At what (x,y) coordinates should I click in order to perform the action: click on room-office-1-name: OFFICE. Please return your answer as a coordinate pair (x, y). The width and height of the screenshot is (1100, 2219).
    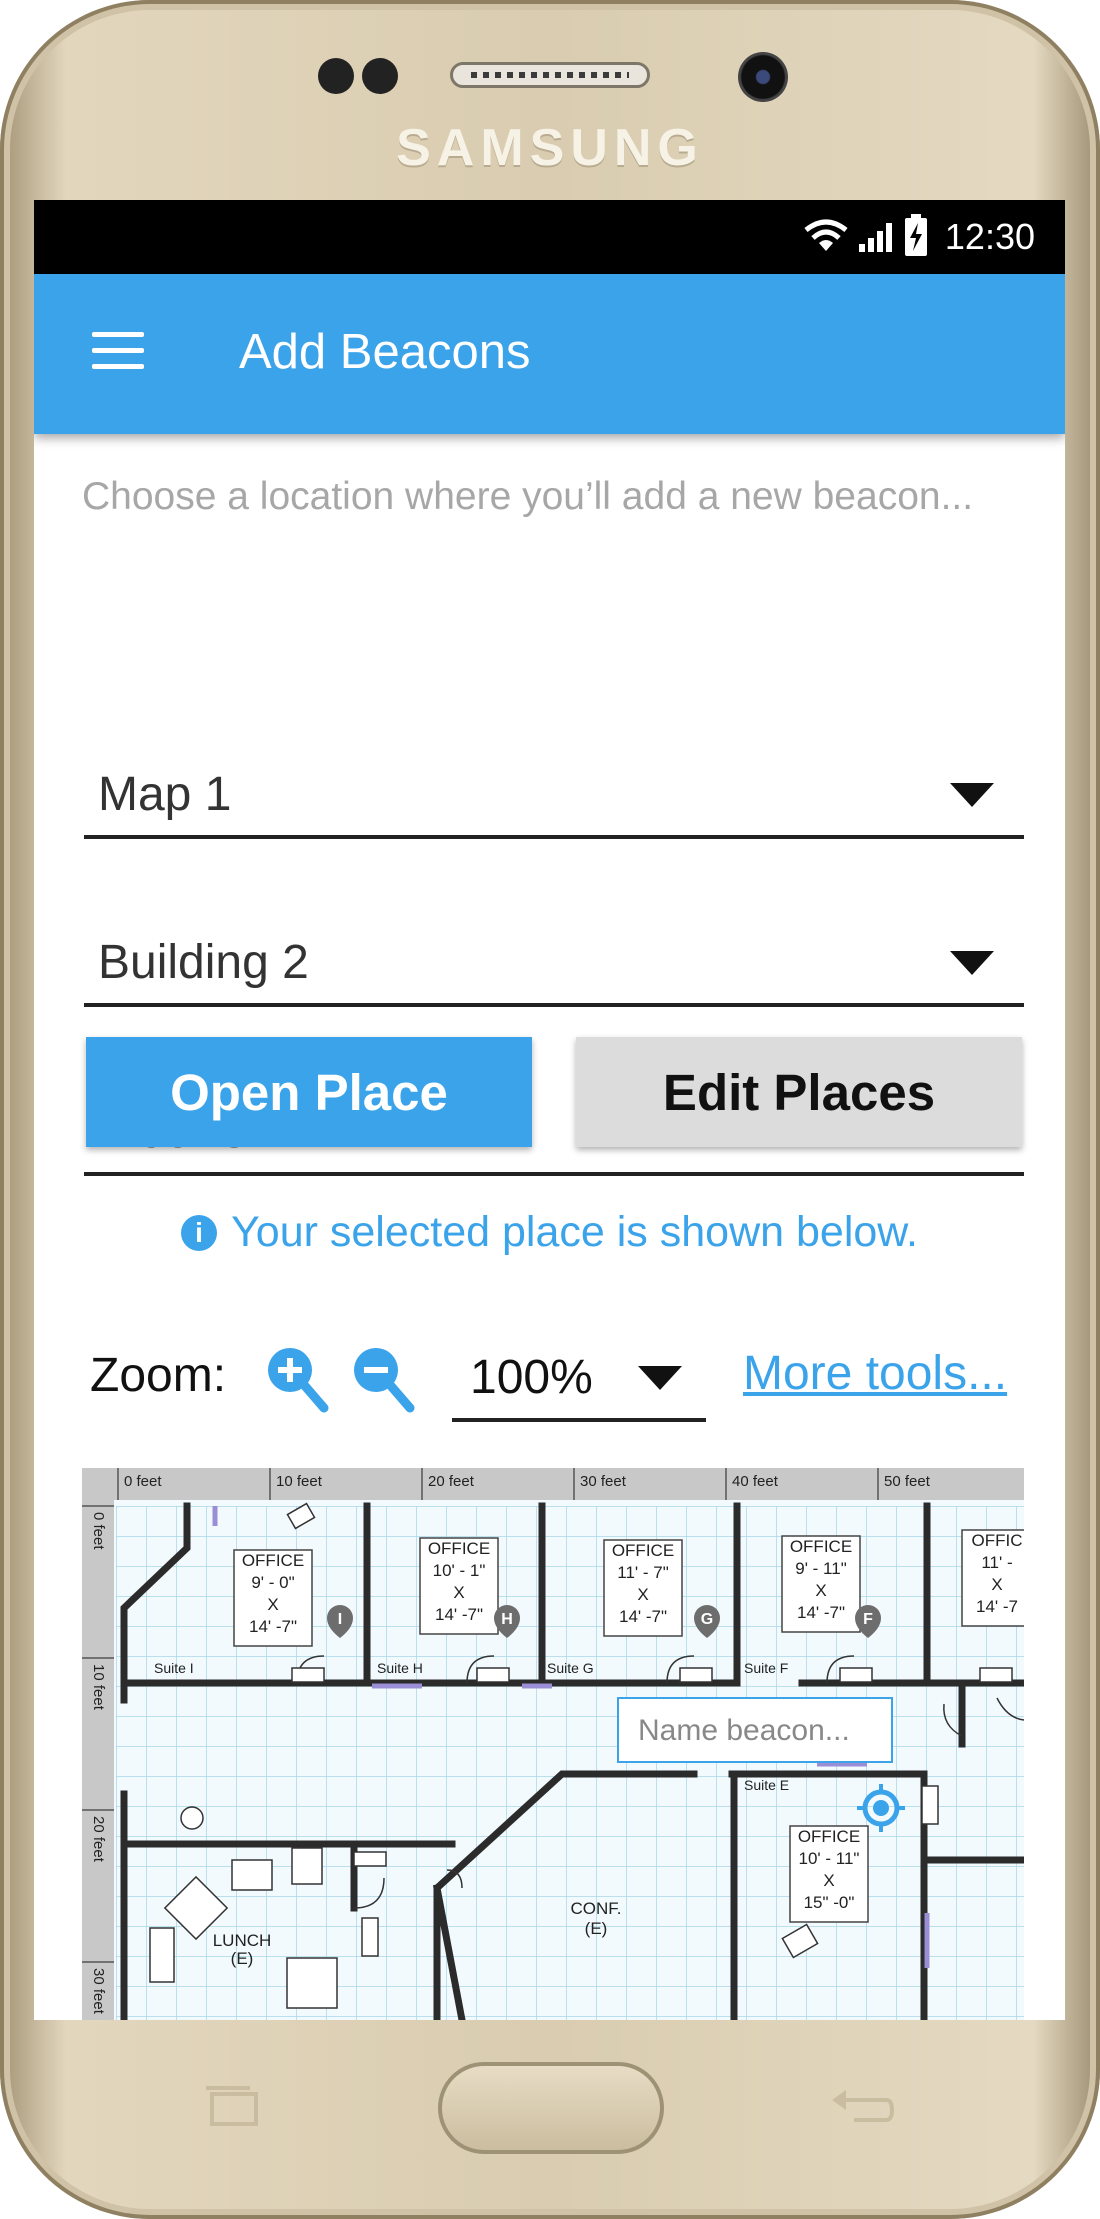
    Looking at the image, I should click on (273, 1560).